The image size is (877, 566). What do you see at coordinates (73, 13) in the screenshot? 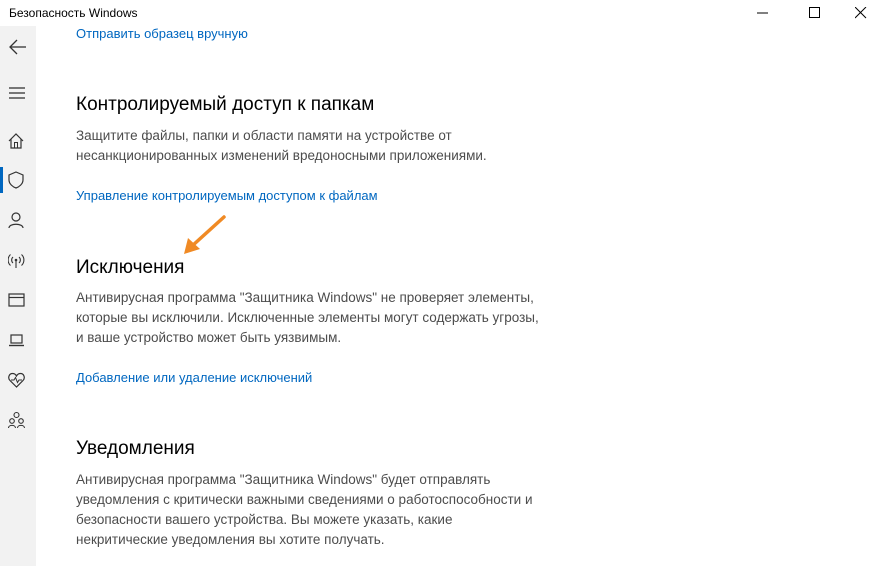
I see `window-title: Безопасность Windows` at bounding box center [73, 13].